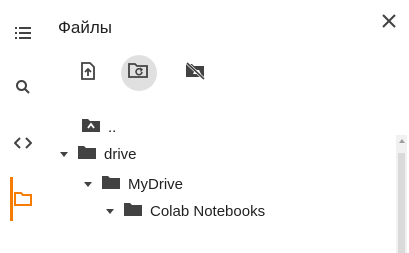 The height and width of the screenshot is (253, 409). Describe the element at coordinates (85, 27) in the screenshot. I see `panel-title: Файлы` at that location.